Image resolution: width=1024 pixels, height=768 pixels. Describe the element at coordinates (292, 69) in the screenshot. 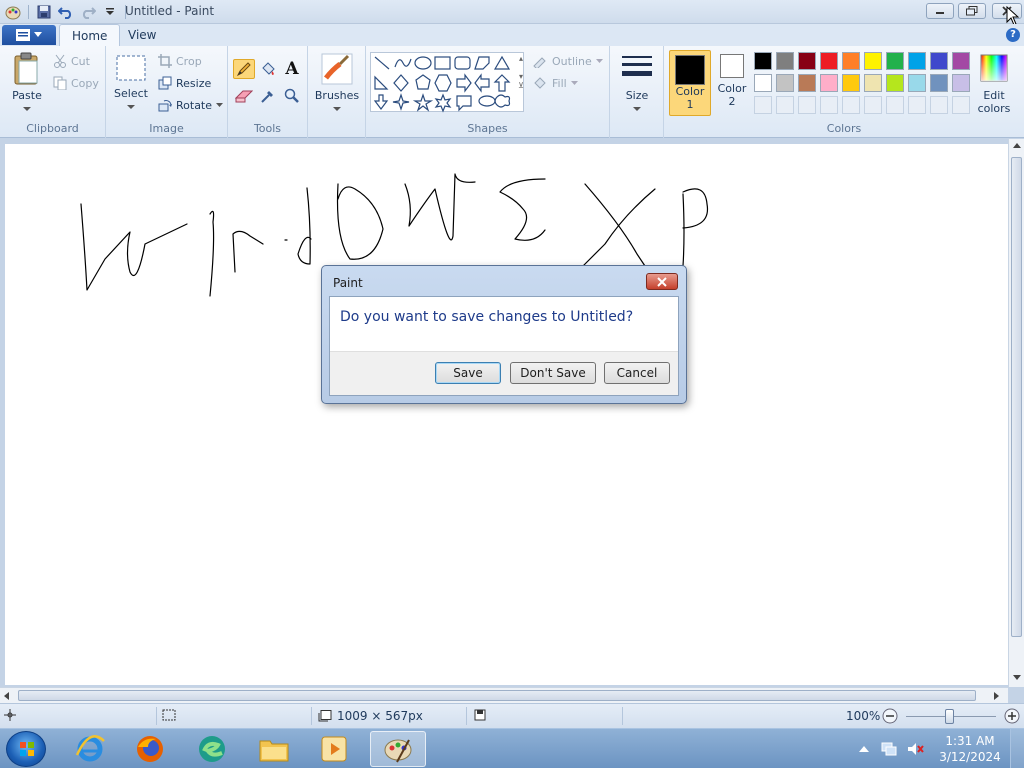

I see `text-tool: A` at that location.